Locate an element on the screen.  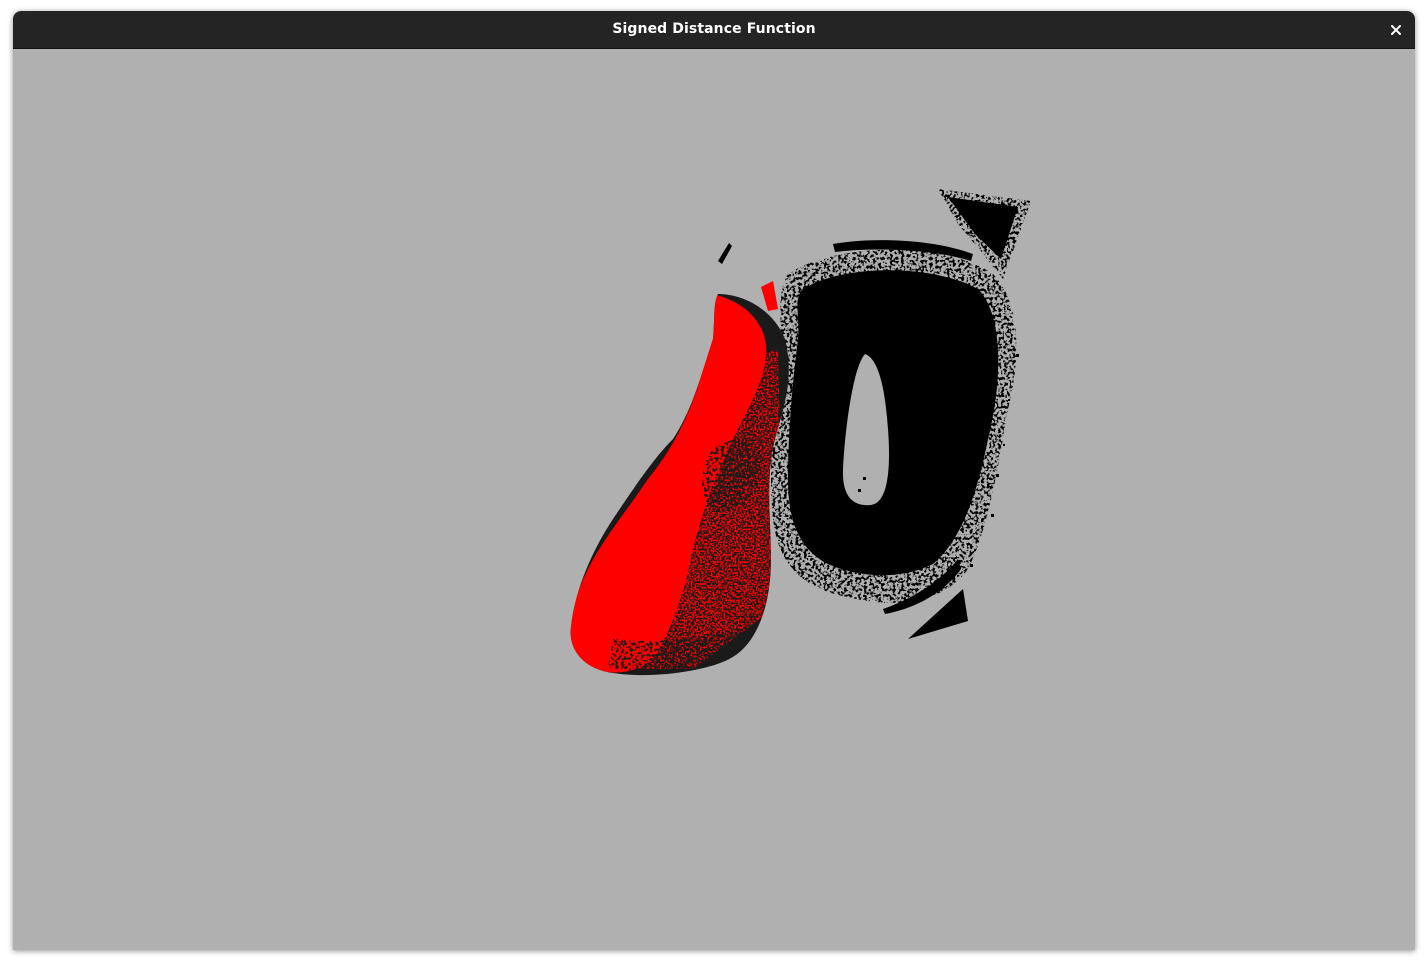
window-title: Signed Distance Function is located at coordinates (714, 29).